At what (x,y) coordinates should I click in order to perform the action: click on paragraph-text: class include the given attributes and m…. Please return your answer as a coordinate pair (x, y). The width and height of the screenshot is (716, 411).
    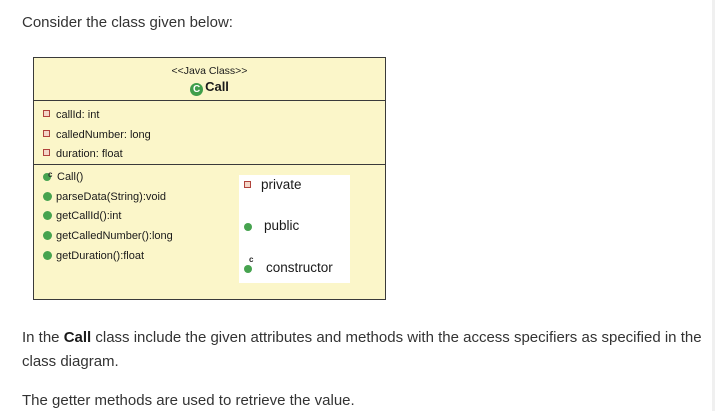
    Looking at the image, I should click on (362, 349).